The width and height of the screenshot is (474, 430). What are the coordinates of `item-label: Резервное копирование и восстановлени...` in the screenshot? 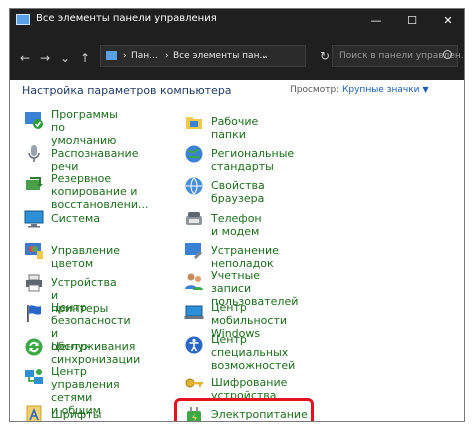 It's located at (100, 191).